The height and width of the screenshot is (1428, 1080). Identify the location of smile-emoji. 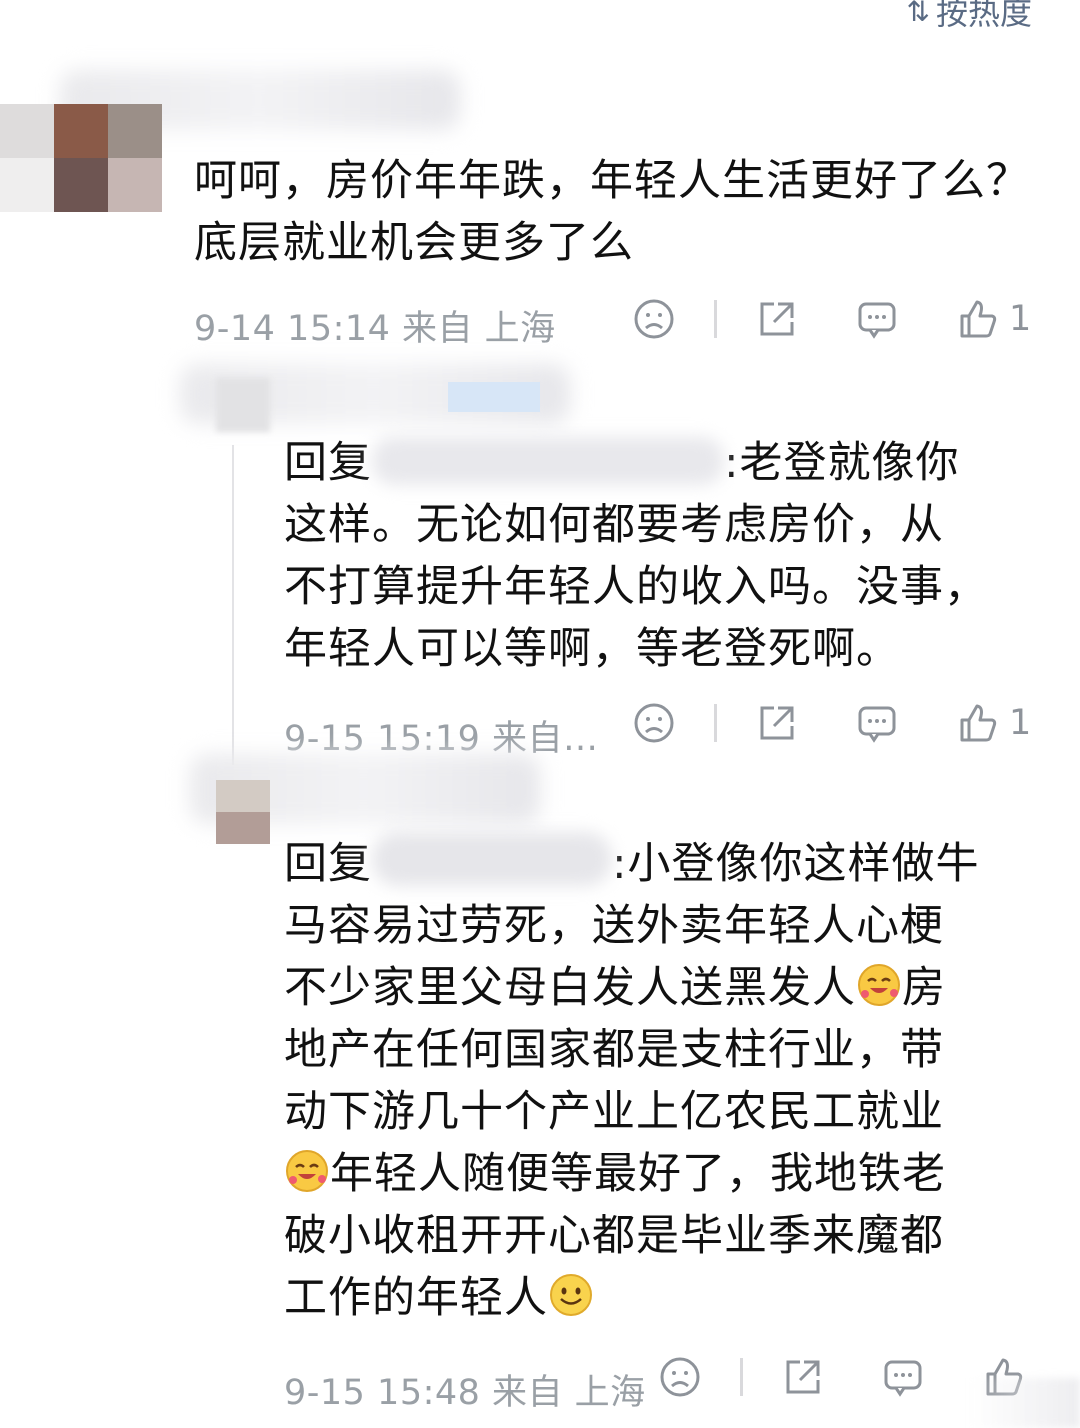
(571, 1295).